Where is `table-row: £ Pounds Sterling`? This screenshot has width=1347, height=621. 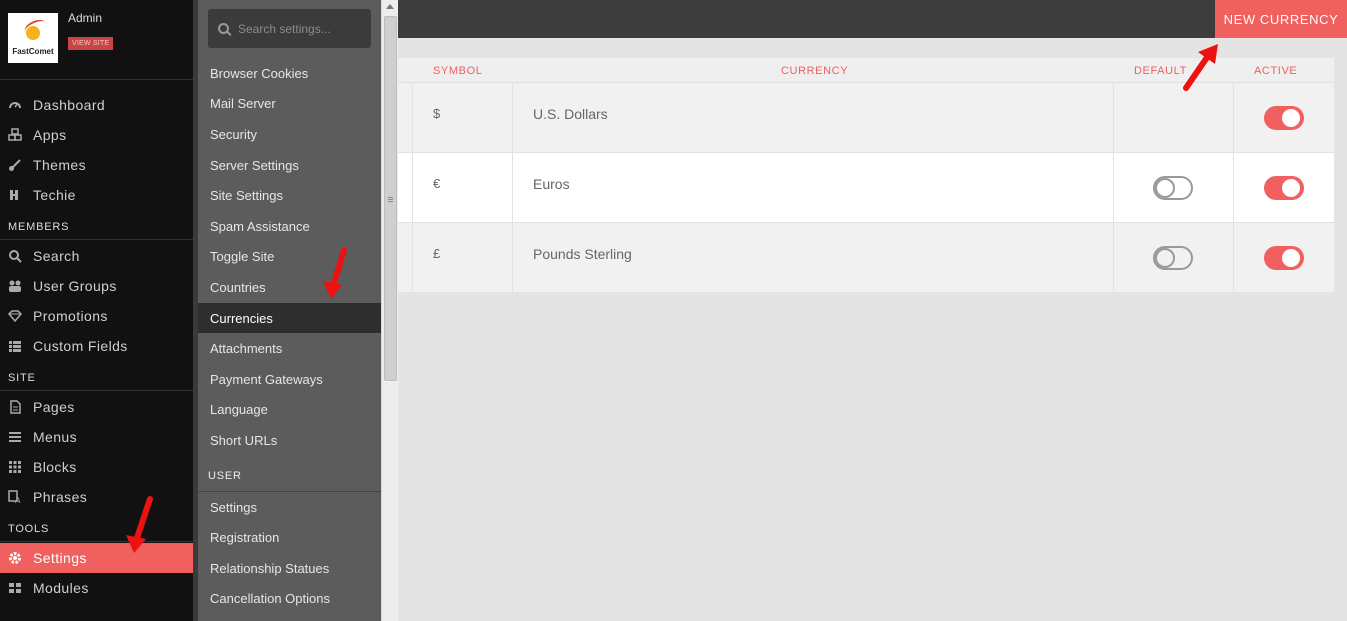 table-row: £ Pounds Sterling is located at coordinates (866, 258).